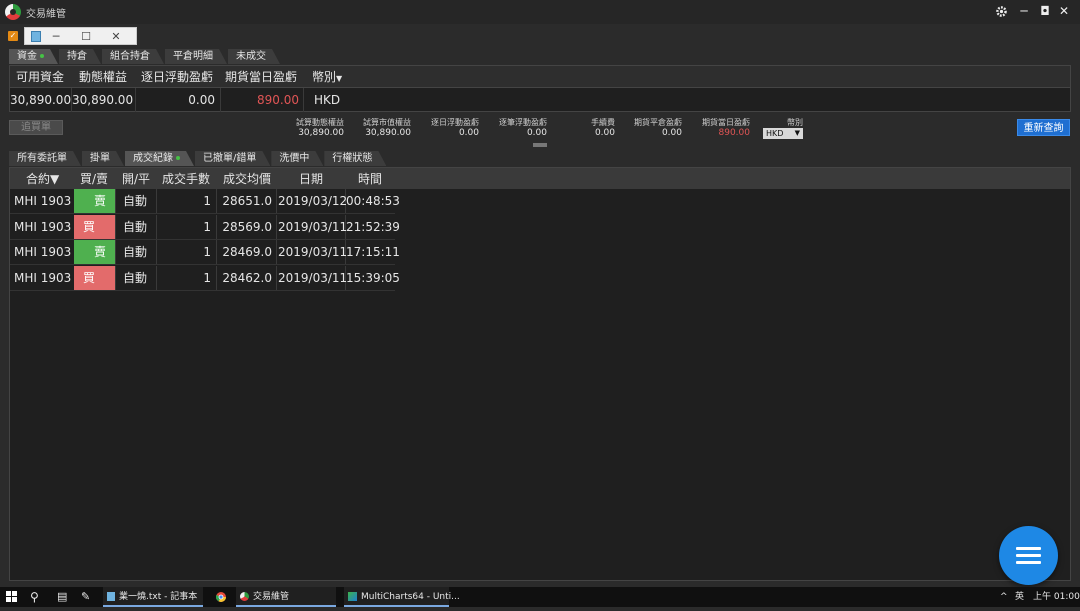 This screenshot has height=611, width=1080. Describe the element at coordinates (1004, 597) in the screenshot. I see `tray-arrow-icon: ^` at that location.